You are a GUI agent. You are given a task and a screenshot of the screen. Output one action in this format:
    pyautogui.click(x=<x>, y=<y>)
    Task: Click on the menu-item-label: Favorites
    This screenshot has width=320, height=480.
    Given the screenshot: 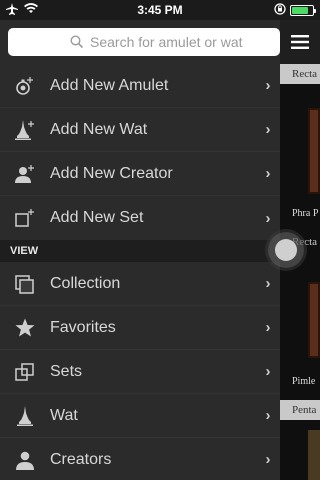 What is the action you would take?
    pyautogui.click(x=83, y=327)
    